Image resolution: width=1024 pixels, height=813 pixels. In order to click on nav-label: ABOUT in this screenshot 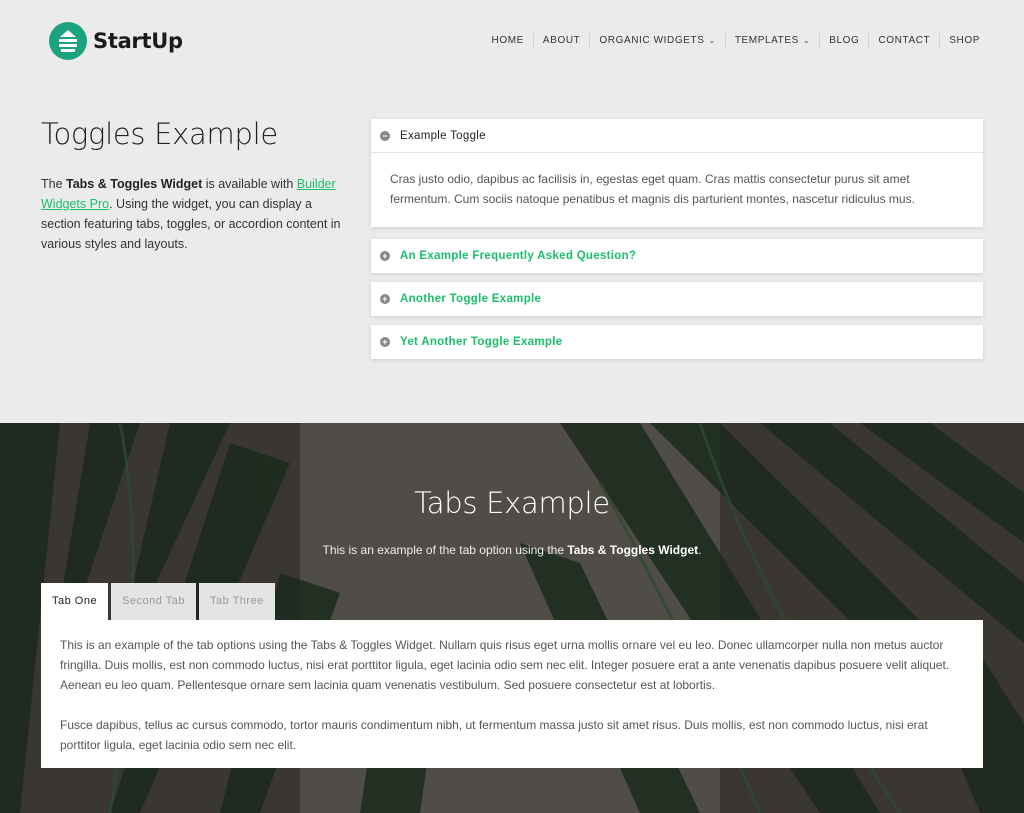, I will do `click(561, 40)`.